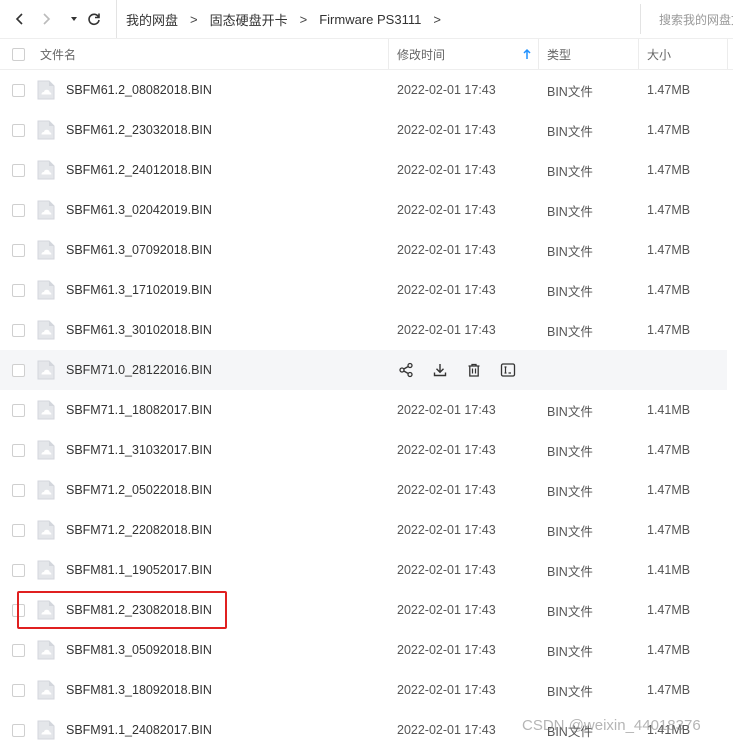 This screenshot has width=733, height=750. What do you see at coordinates (686, 19) in the screenshot?
I see `search-input: 搜索我的网盘文` at bounding box center [686, 19].